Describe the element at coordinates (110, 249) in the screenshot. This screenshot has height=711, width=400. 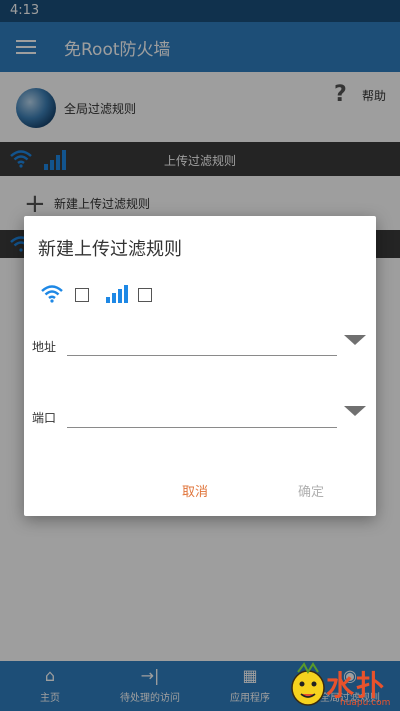
I see `dialog-title: 新建上传过滤规则` at that location.